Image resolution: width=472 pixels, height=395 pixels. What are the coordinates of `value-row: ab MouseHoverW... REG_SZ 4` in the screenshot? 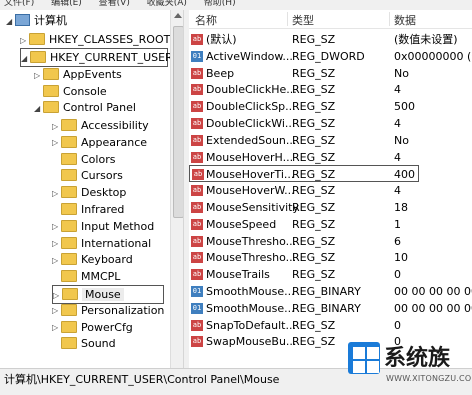 It's located at (330, 190).